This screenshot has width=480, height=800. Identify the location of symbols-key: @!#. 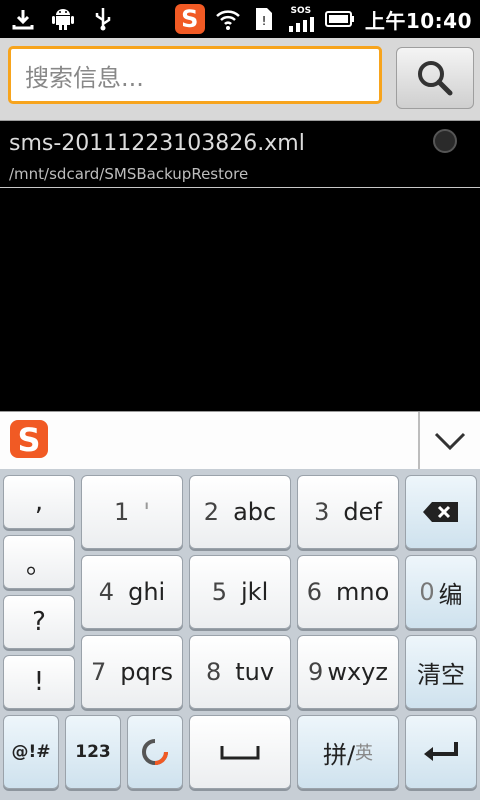
(31, 752).